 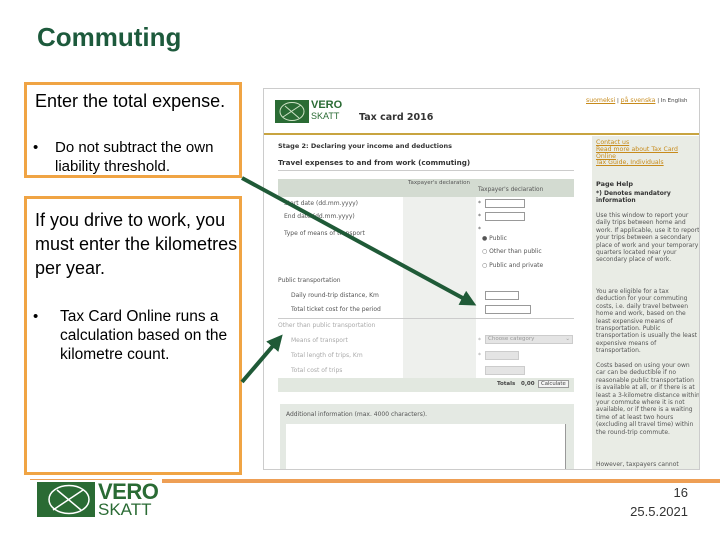 What do you see at coordinates (359, 241) in the screenshot?
I see `arrow-to-ticket-cost` at bounding box center [359, 241].